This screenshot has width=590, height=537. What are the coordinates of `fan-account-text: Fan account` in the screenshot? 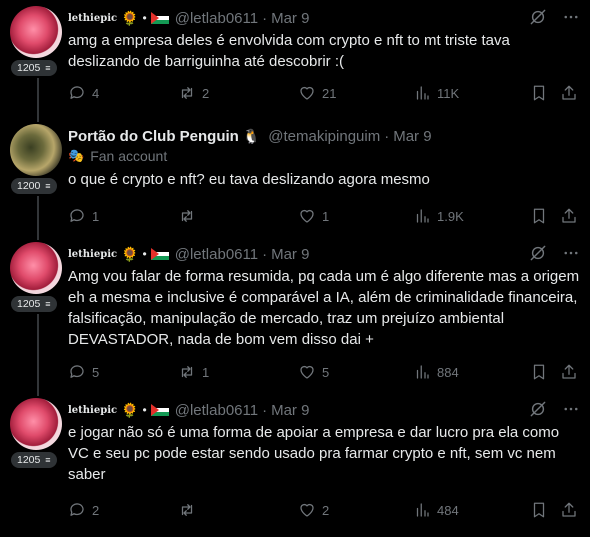 It's located at (129, 156).